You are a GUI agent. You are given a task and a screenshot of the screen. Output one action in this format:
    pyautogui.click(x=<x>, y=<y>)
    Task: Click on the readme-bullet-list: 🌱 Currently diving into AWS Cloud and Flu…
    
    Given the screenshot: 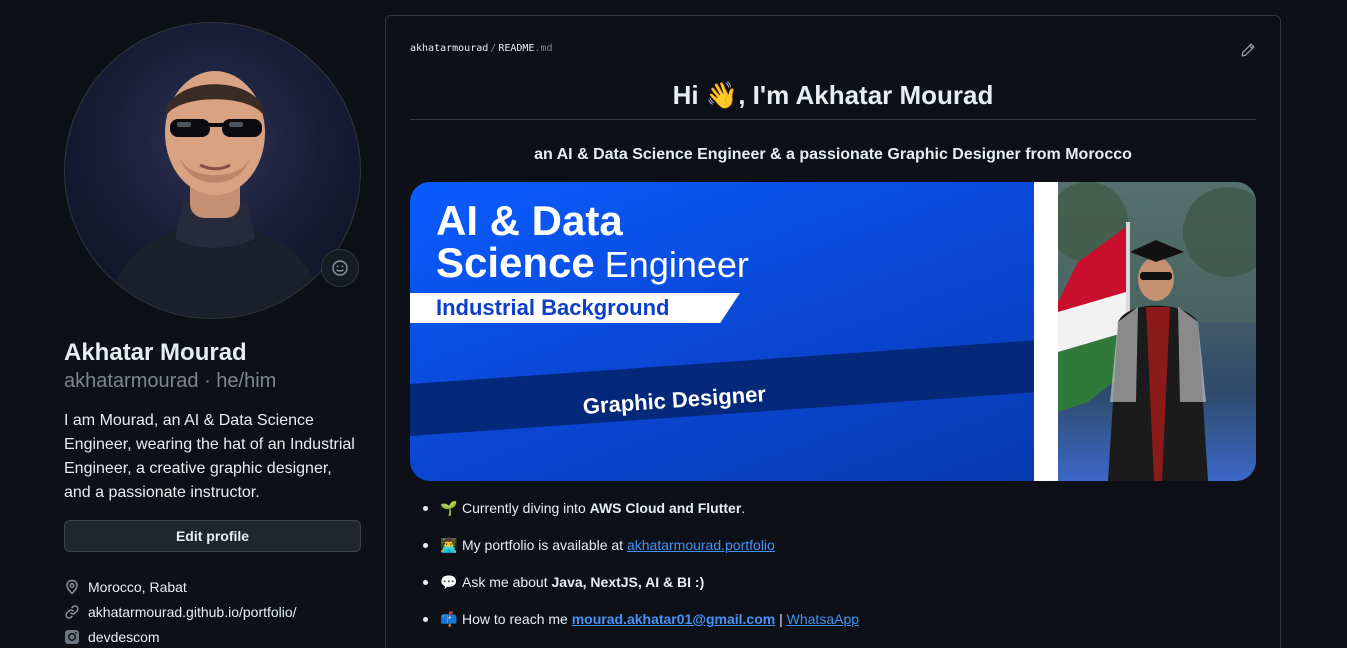 What is the action you would take?
    pyautogui.click(x=824, y=574)
    